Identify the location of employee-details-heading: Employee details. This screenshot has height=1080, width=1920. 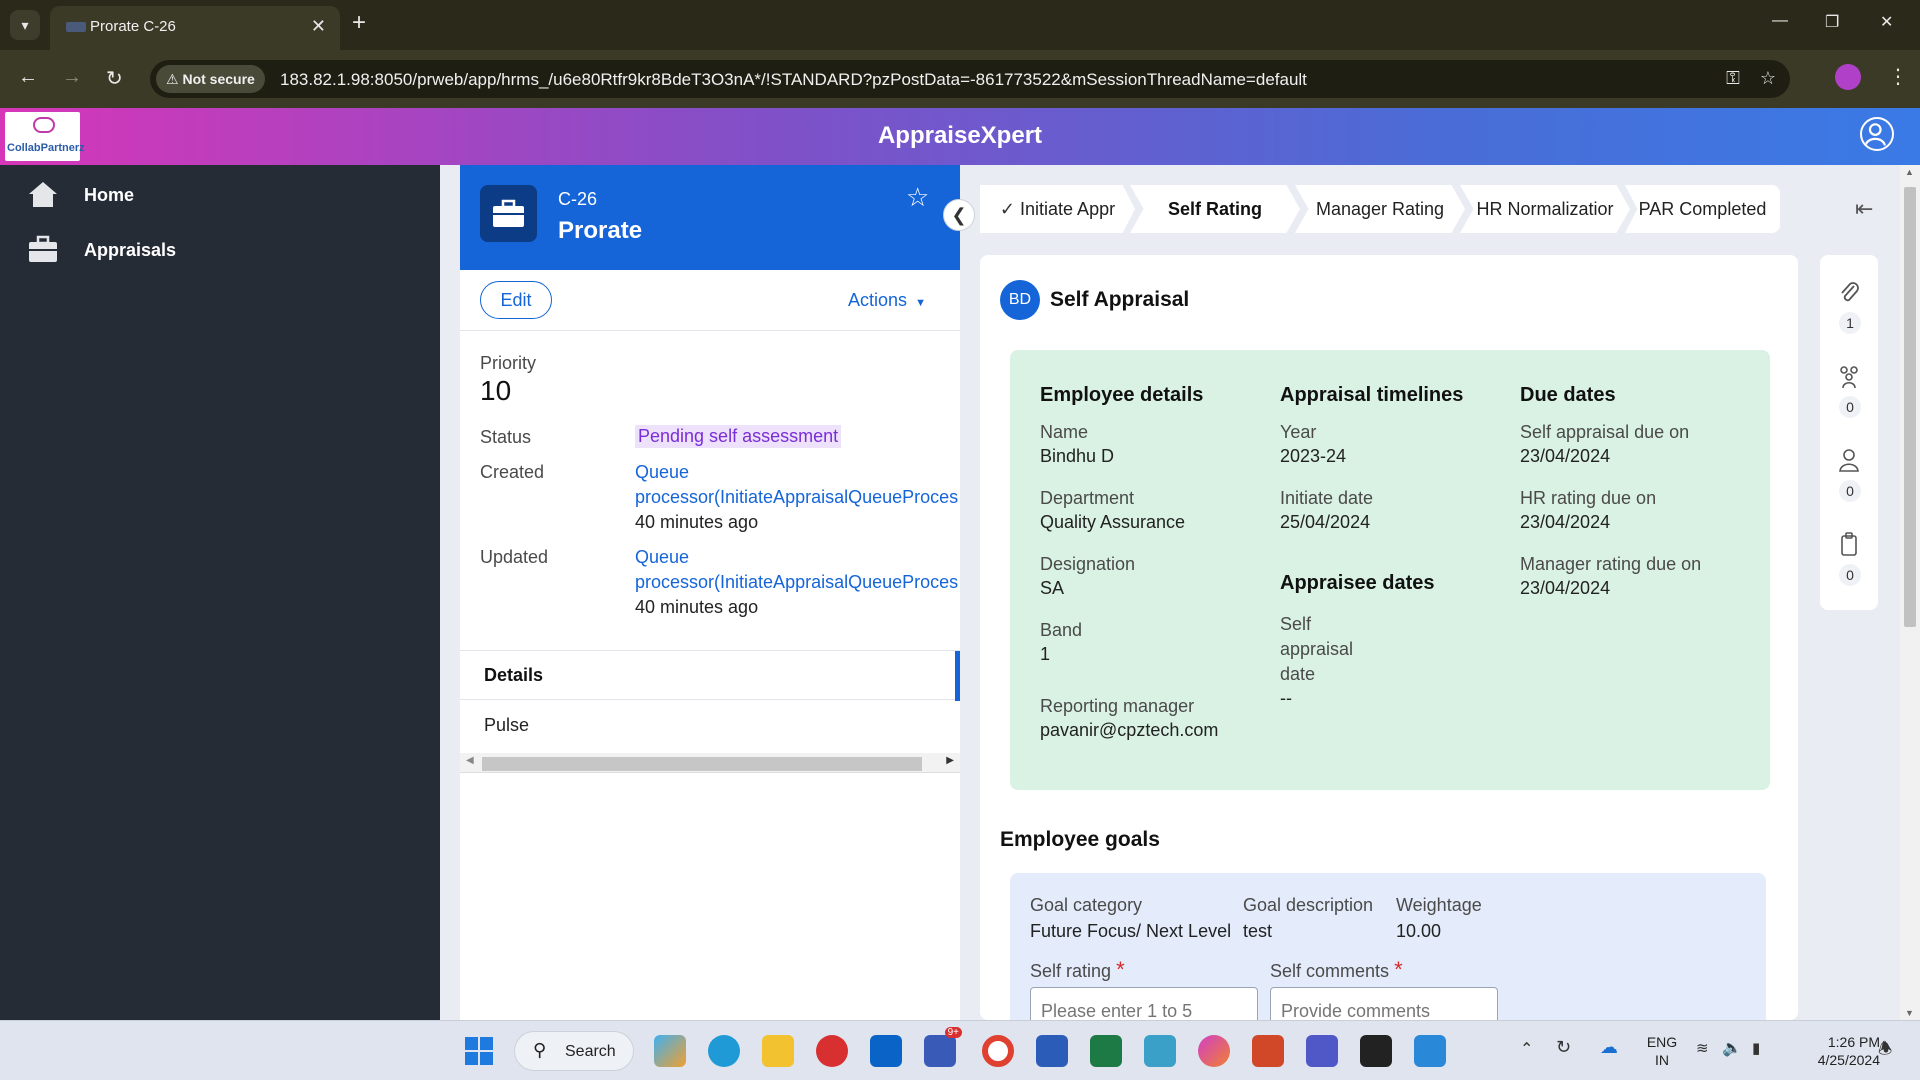
(1122, 395).